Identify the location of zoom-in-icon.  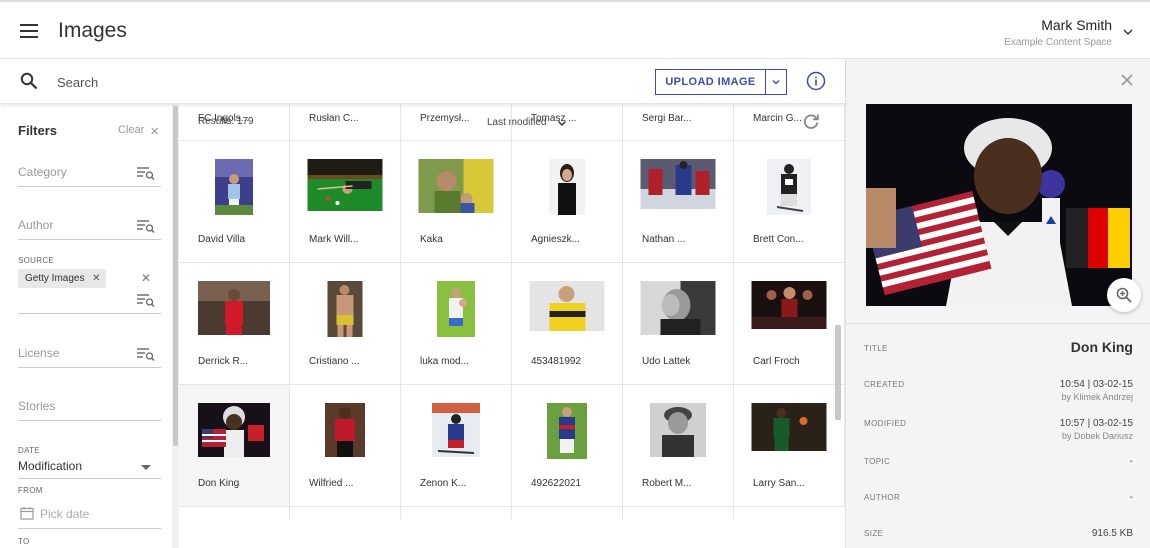
(1124, 295).